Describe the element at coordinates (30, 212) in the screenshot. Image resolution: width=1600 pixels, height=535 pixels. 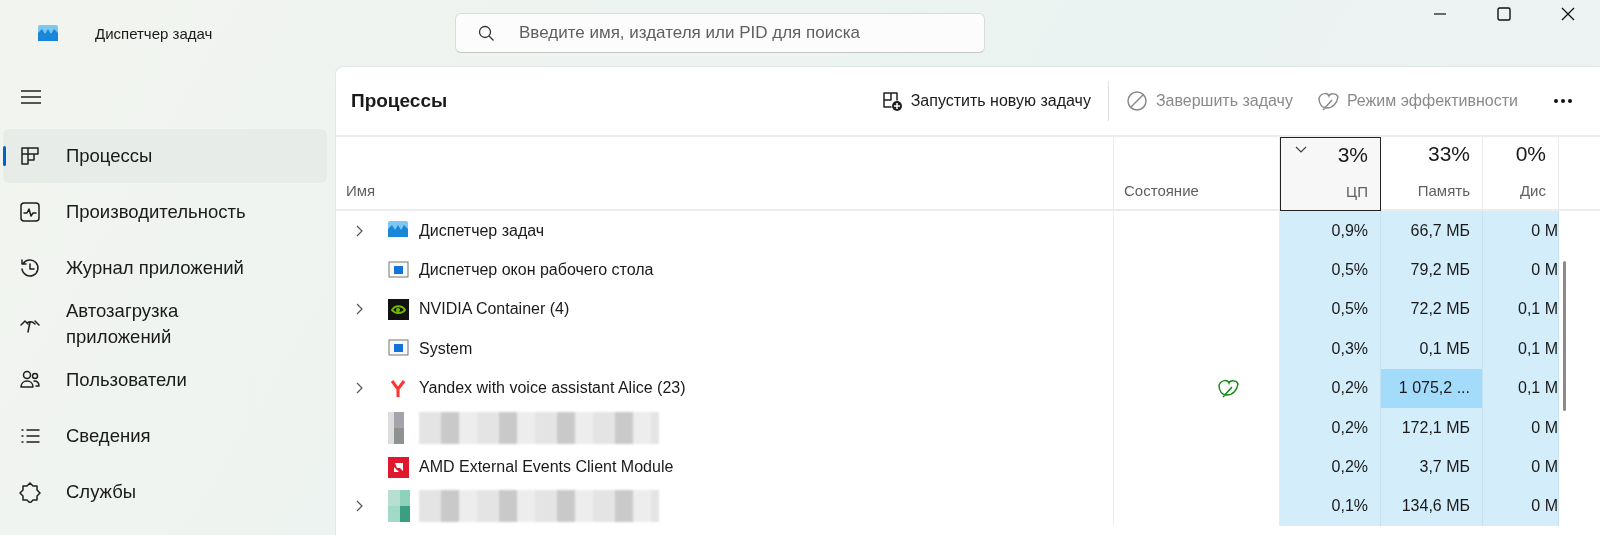
I see `pulse-chart-icon` at that location.